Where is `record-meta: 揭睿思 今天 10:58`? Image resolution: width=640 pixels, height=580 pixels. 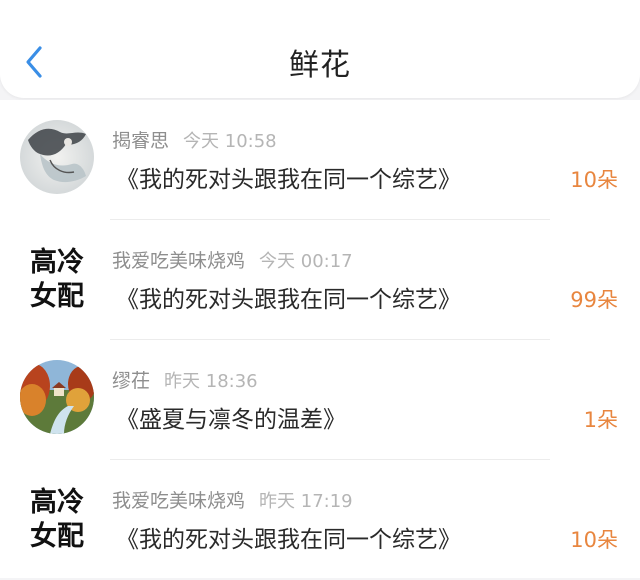
record-meta: 揭睿思 今天 10:58 is located at coordinates (194, 139).